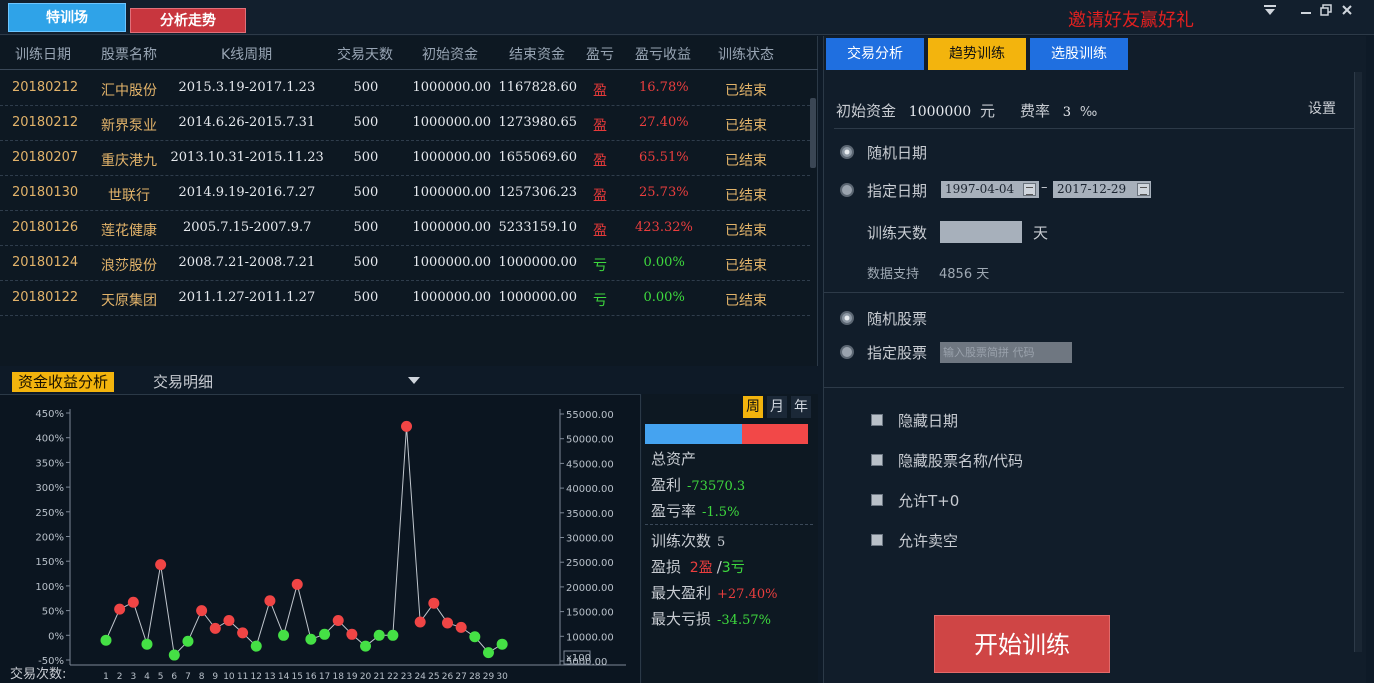 This screenshot has width=1374, height=683. I want to click on x-tick-label: 30, so click(502, 677).